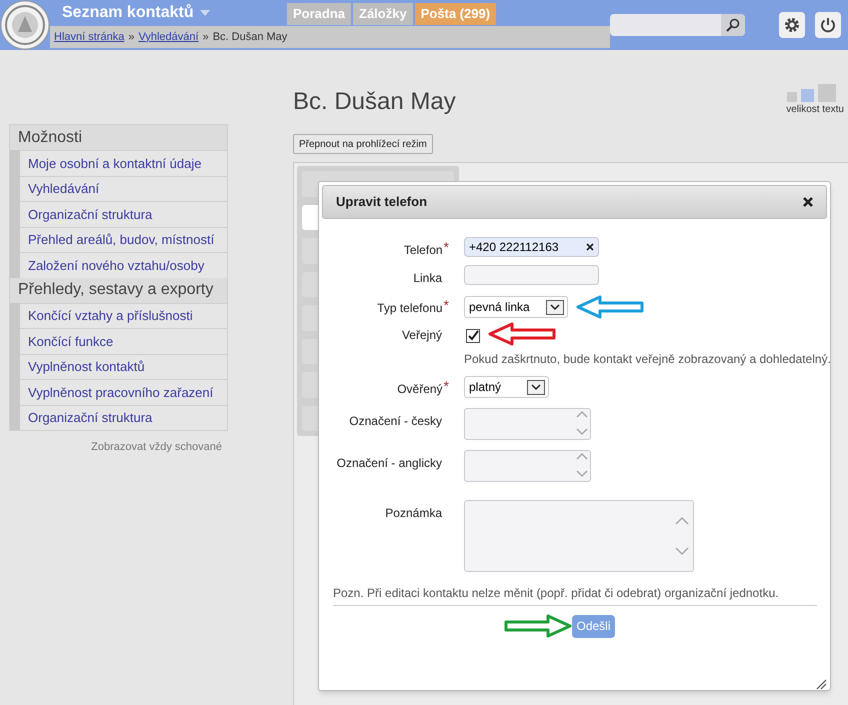 This screenshot has width=848, height=705. What do you see at coordinates (815, 110) in the screenshot?
I see `text-size-label: velikost textu` at bounding box center [815, 110].